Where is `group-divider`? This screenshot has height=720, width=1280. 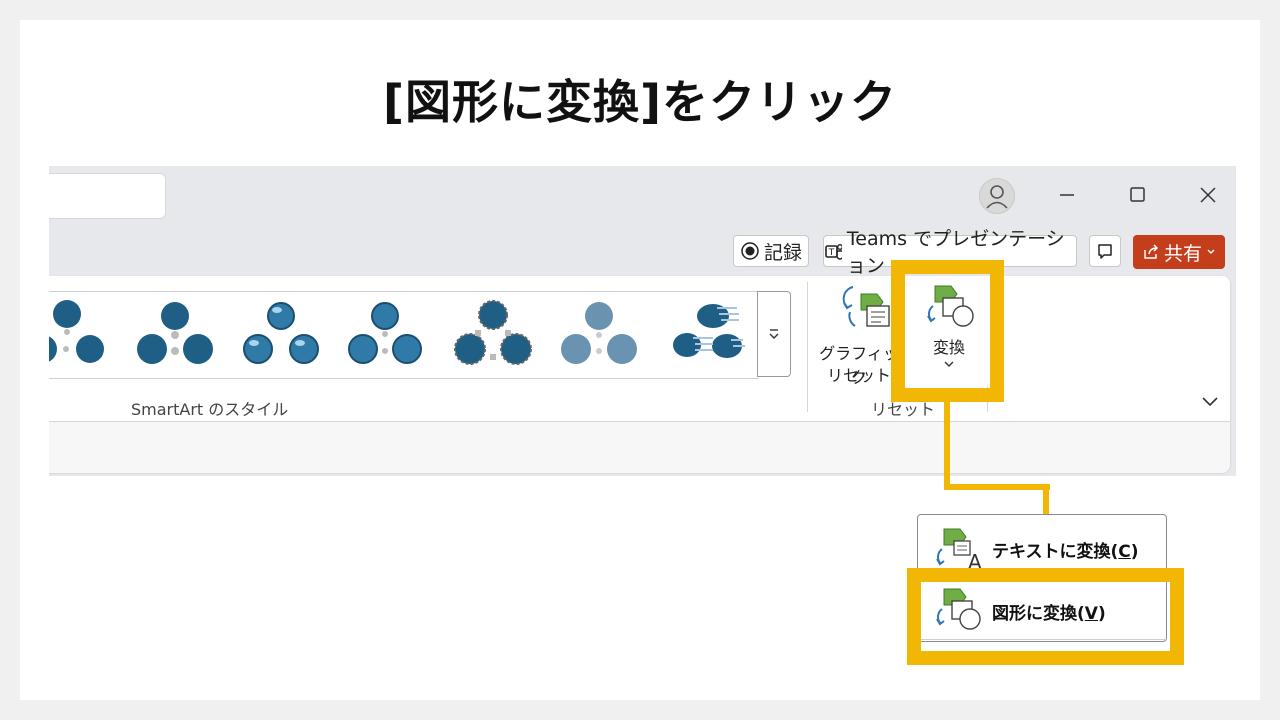 group-divider is located at coordinates (807, 347).